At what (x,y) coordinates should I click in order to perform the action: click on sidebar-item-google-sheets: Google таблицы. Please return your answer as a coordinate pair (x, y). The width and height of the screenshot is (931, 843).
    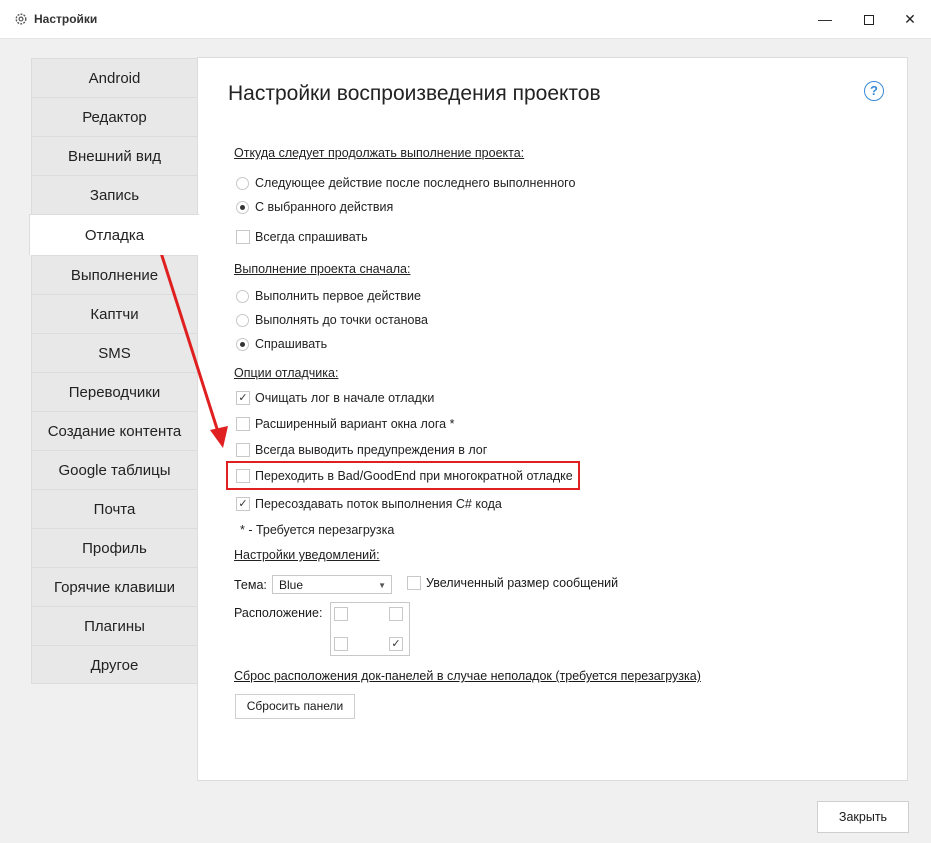
    Looking at the image, I should click on (114, 469).